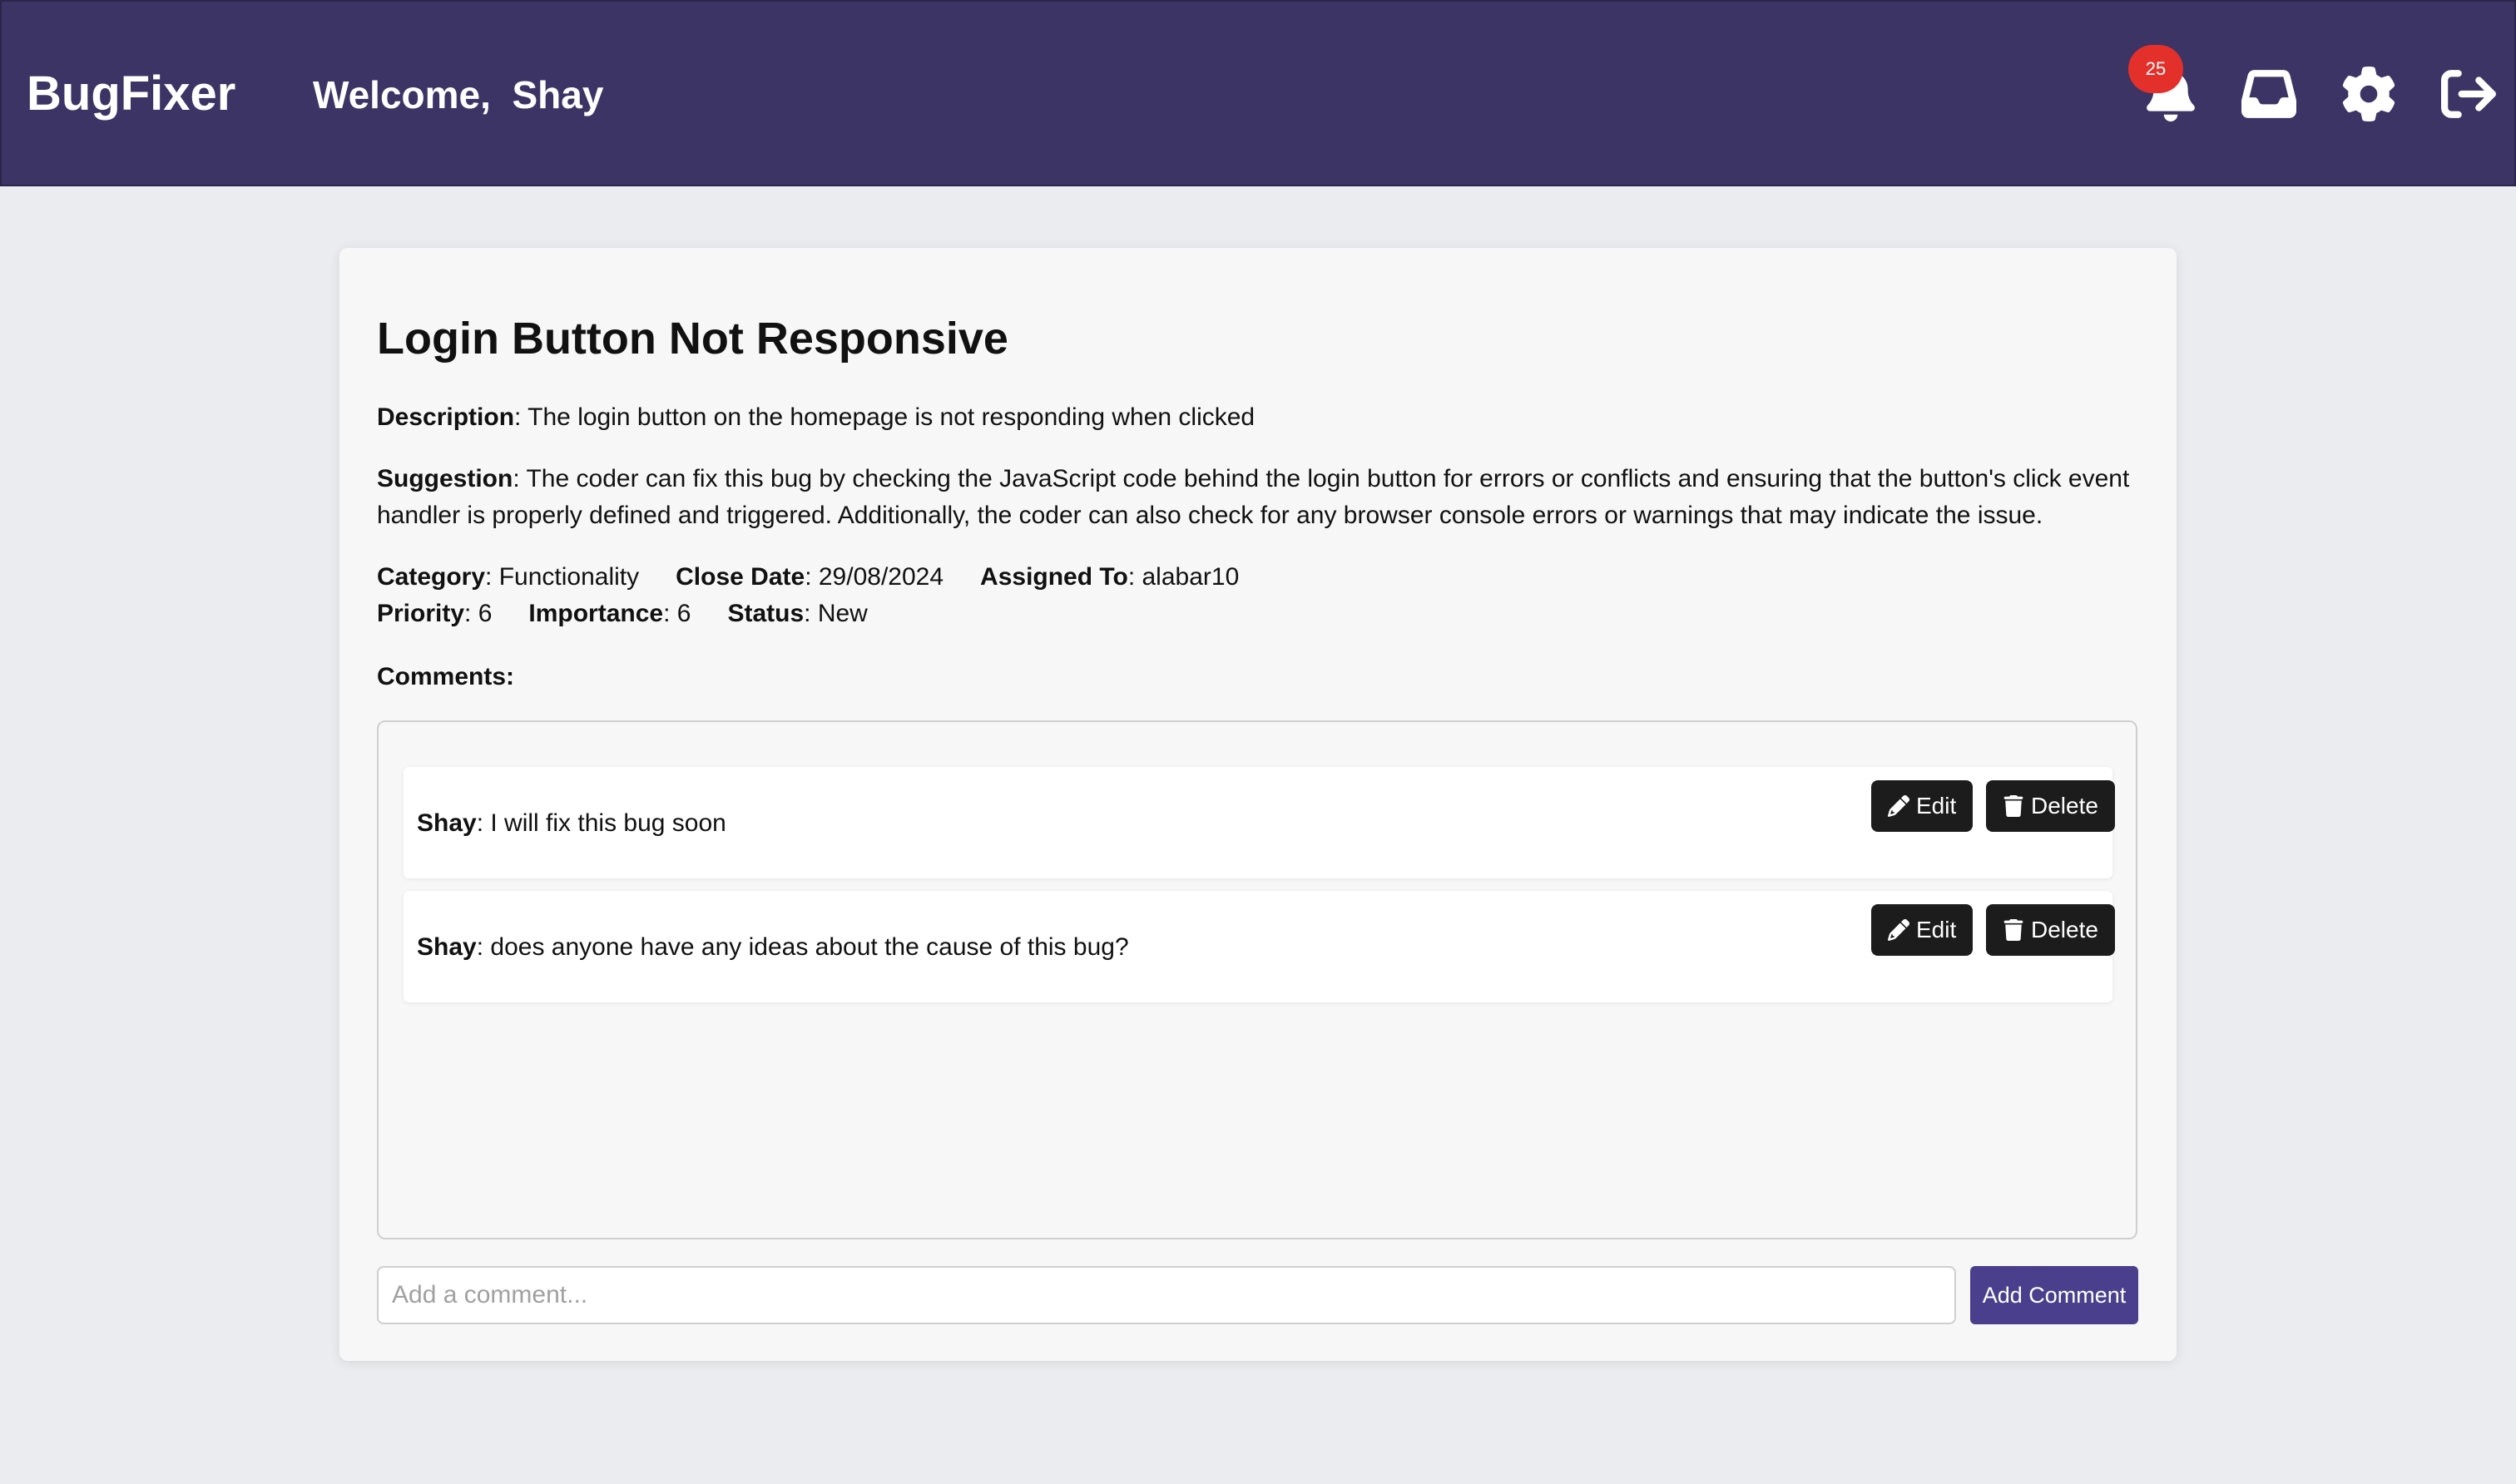  Describe the element at coordinates (2268, 94) in the screenshot. I see `inbox-icon` at that location.